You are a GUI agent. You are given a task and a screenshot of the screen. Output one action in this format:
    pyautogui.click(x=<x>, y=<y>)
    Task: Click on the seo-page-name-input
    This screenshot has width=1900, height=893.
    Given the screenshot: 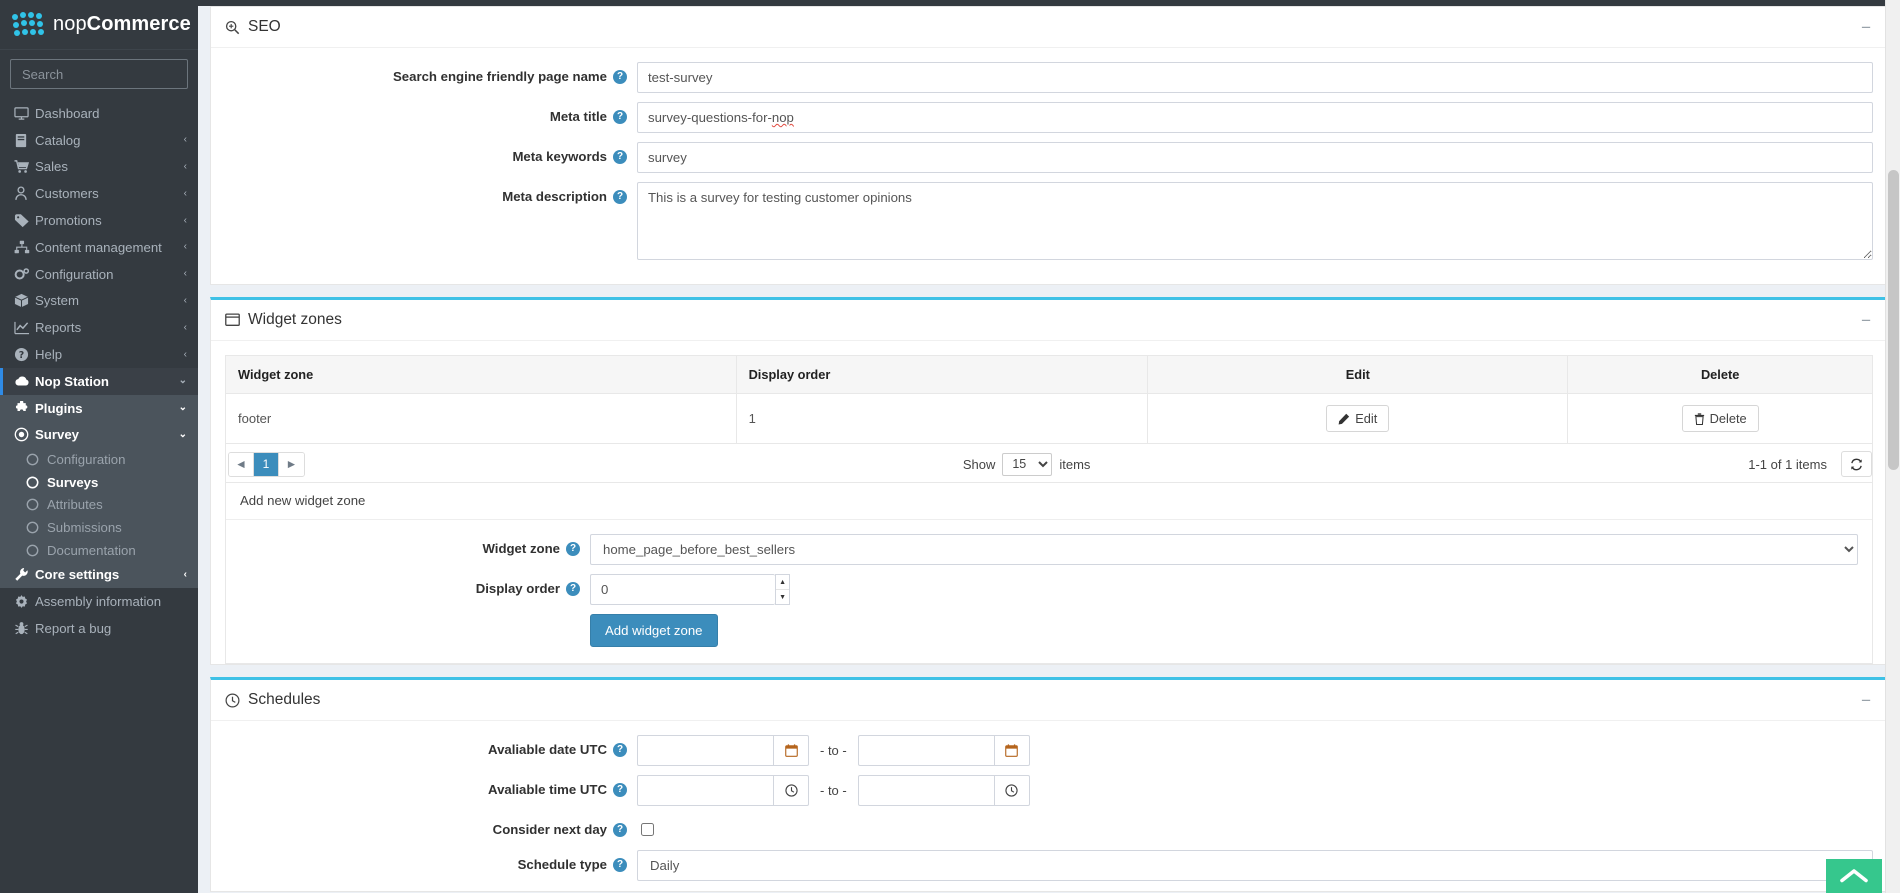 What is the action you would take?
    pyautogui.click(x=1255, y=77)
    